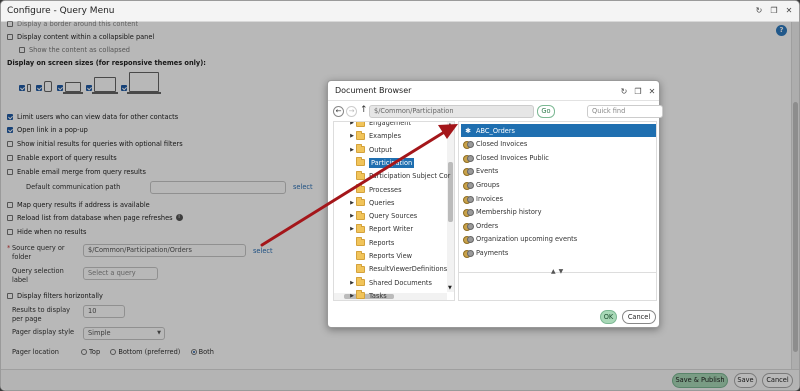 This screenshot has height=391, width=800. Describe the element at coordinates (450, 207) in the screenshot. I see `tree-vertical-scrollbar: ▲ ▼` at that location.